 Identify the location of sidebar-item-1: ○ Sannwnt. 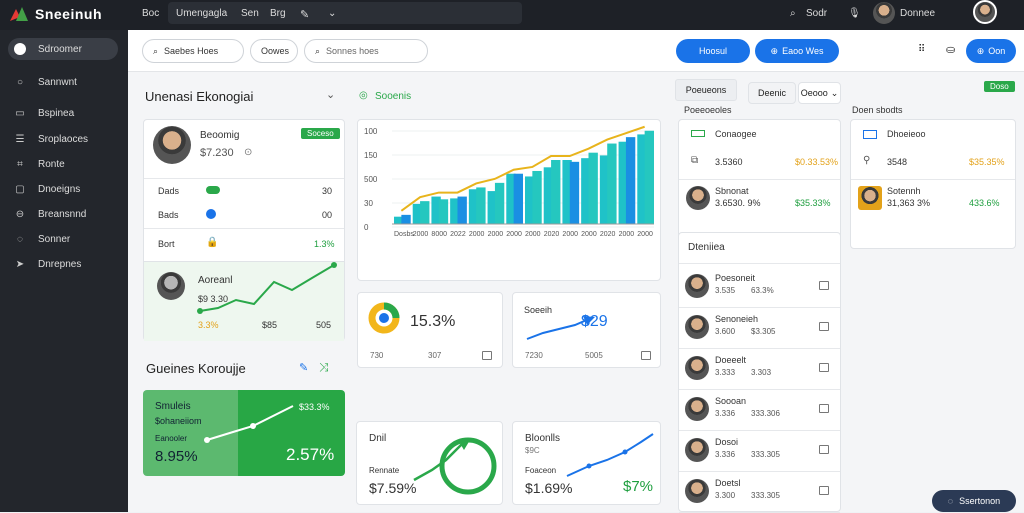
(63, 82).